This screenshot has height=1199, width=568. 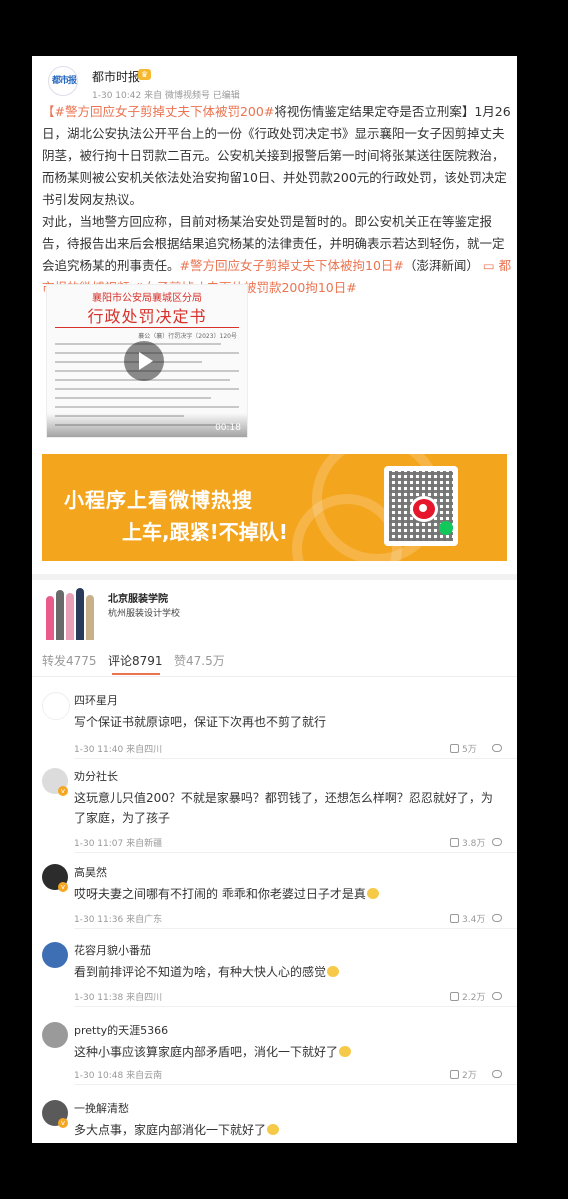 I want to click on like-button: 2万, so click(x=463, y=1074).